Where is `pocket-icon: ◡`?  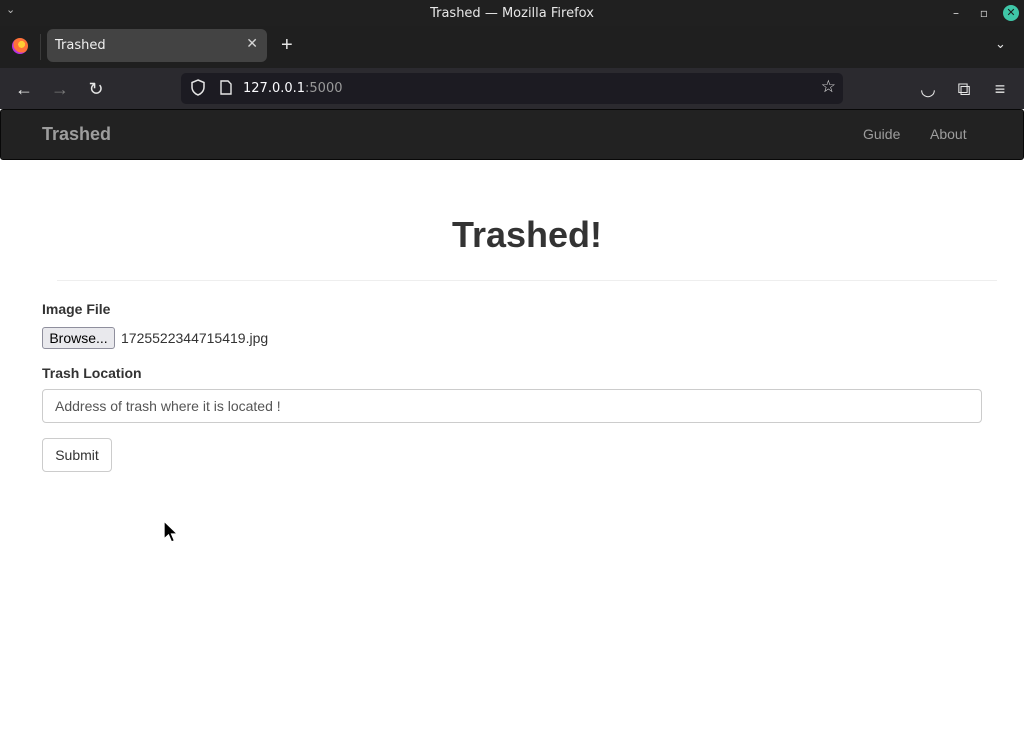
pocket-icon: ◡ is located at coordinates (928, 89).